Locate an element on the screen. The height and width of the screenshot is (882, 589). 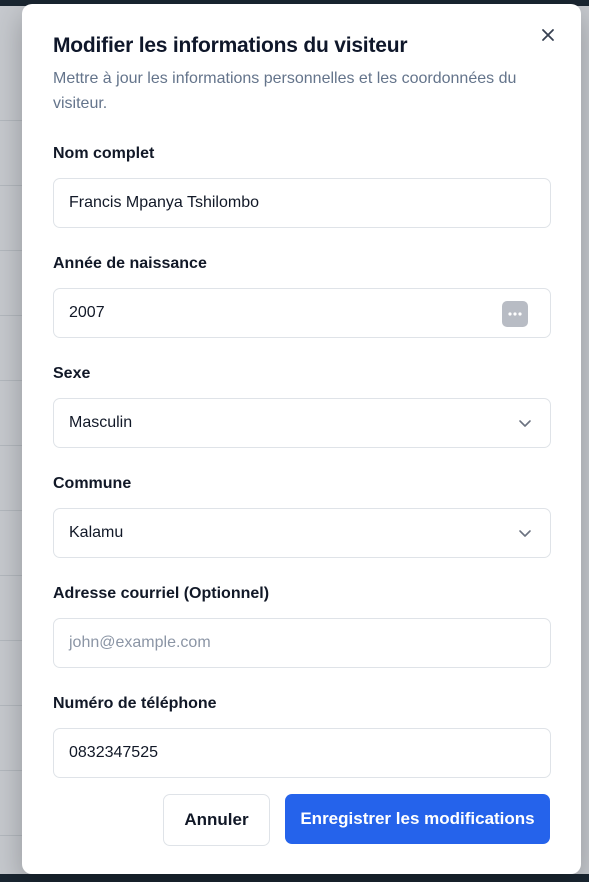
full-name-value: Francis Mpanya Tshilombo is located at coordinates (164, 202).